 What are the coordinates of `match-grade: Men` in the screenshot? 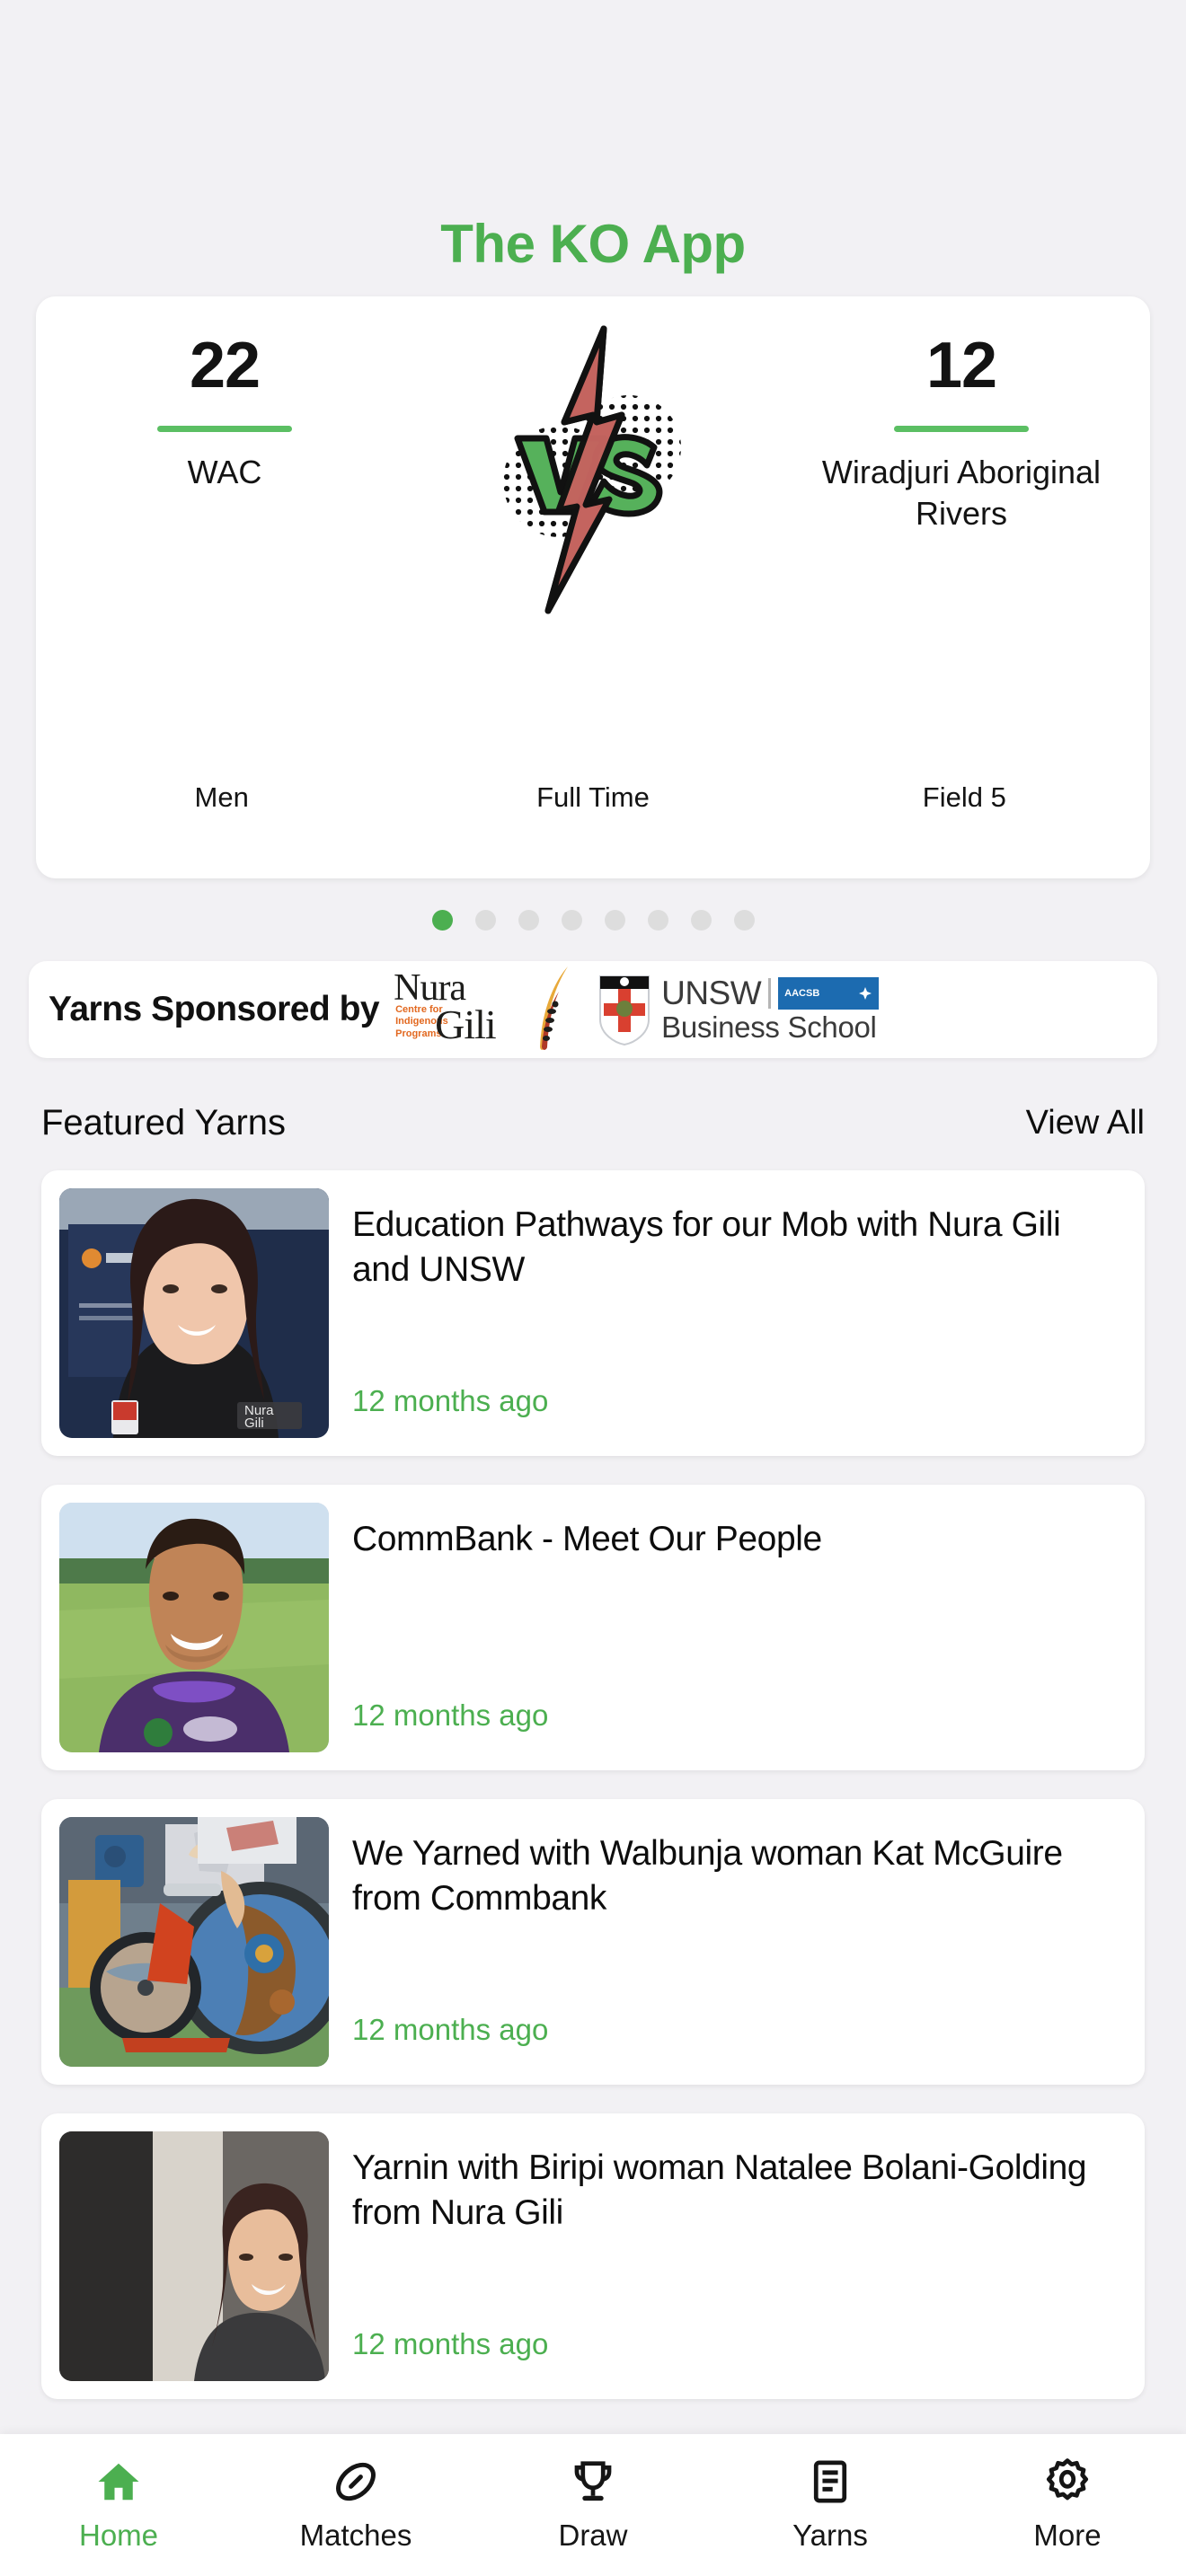 It's located at (221, 797).